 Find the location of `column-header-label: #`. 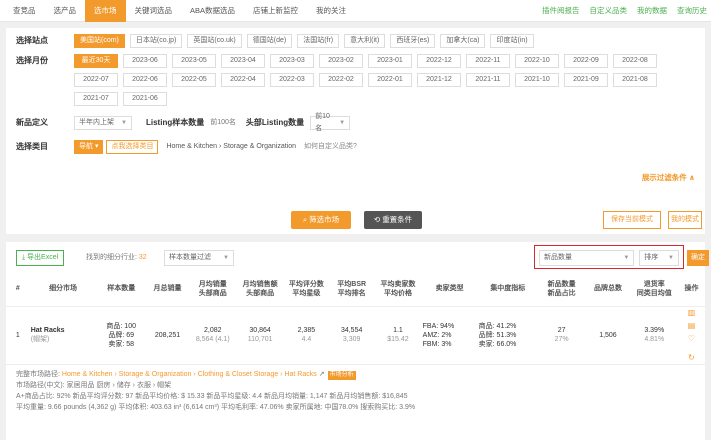

column-header-label: # is located at coordinates (17, 289).